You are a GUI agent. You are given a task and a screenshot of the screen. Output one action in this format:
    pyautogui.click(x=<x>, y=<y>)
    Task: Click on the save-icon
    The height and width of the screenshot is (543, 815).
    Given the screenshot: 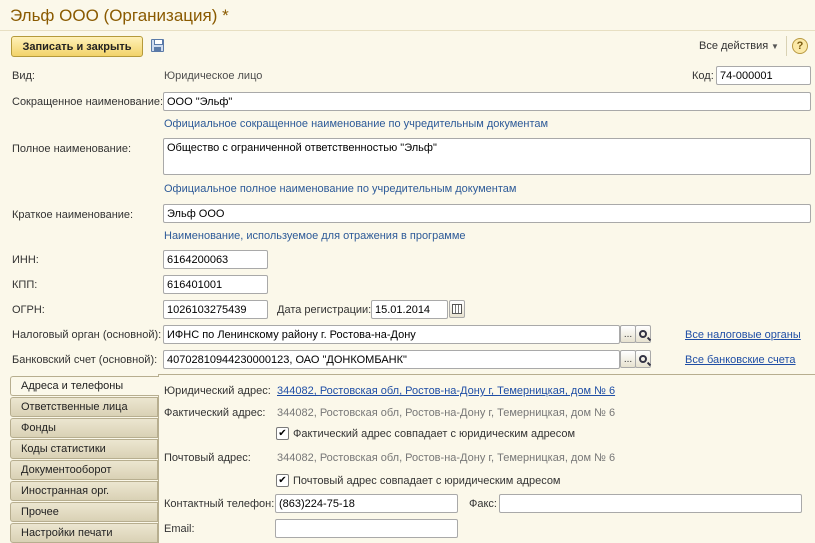 What is the action you would take?
    pyautogui.click(x=157, y=45)
    